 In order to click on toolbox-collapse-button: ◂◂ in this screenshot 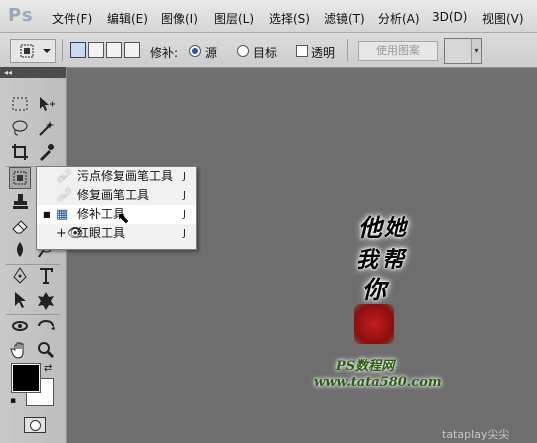, I will do `click(33, 72)`.